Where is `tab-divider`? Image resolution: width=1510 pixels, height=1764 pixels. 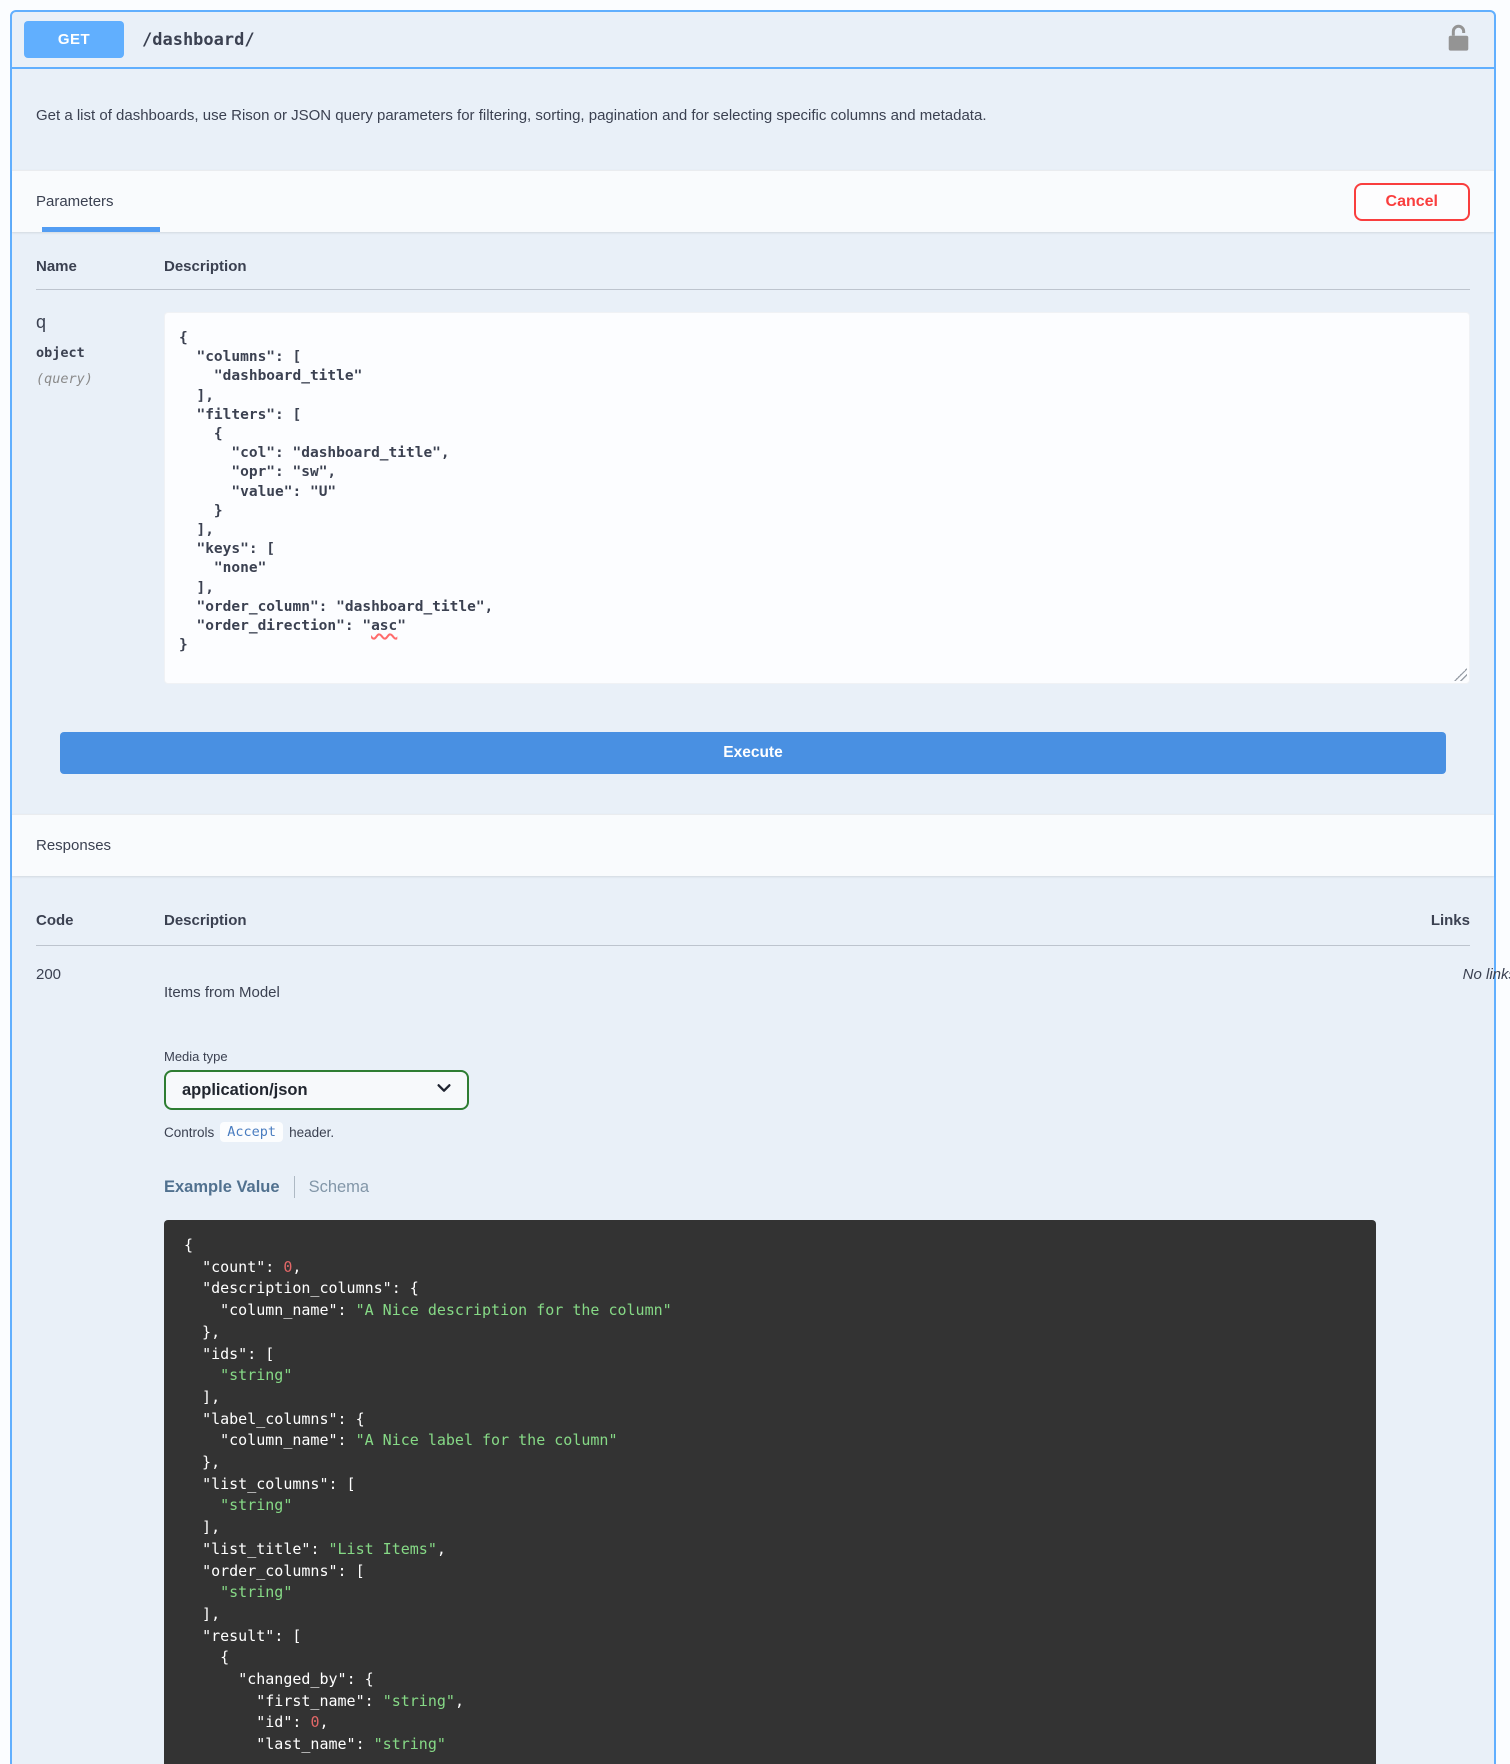 tab-divider is located at coordinates (294, 1187).